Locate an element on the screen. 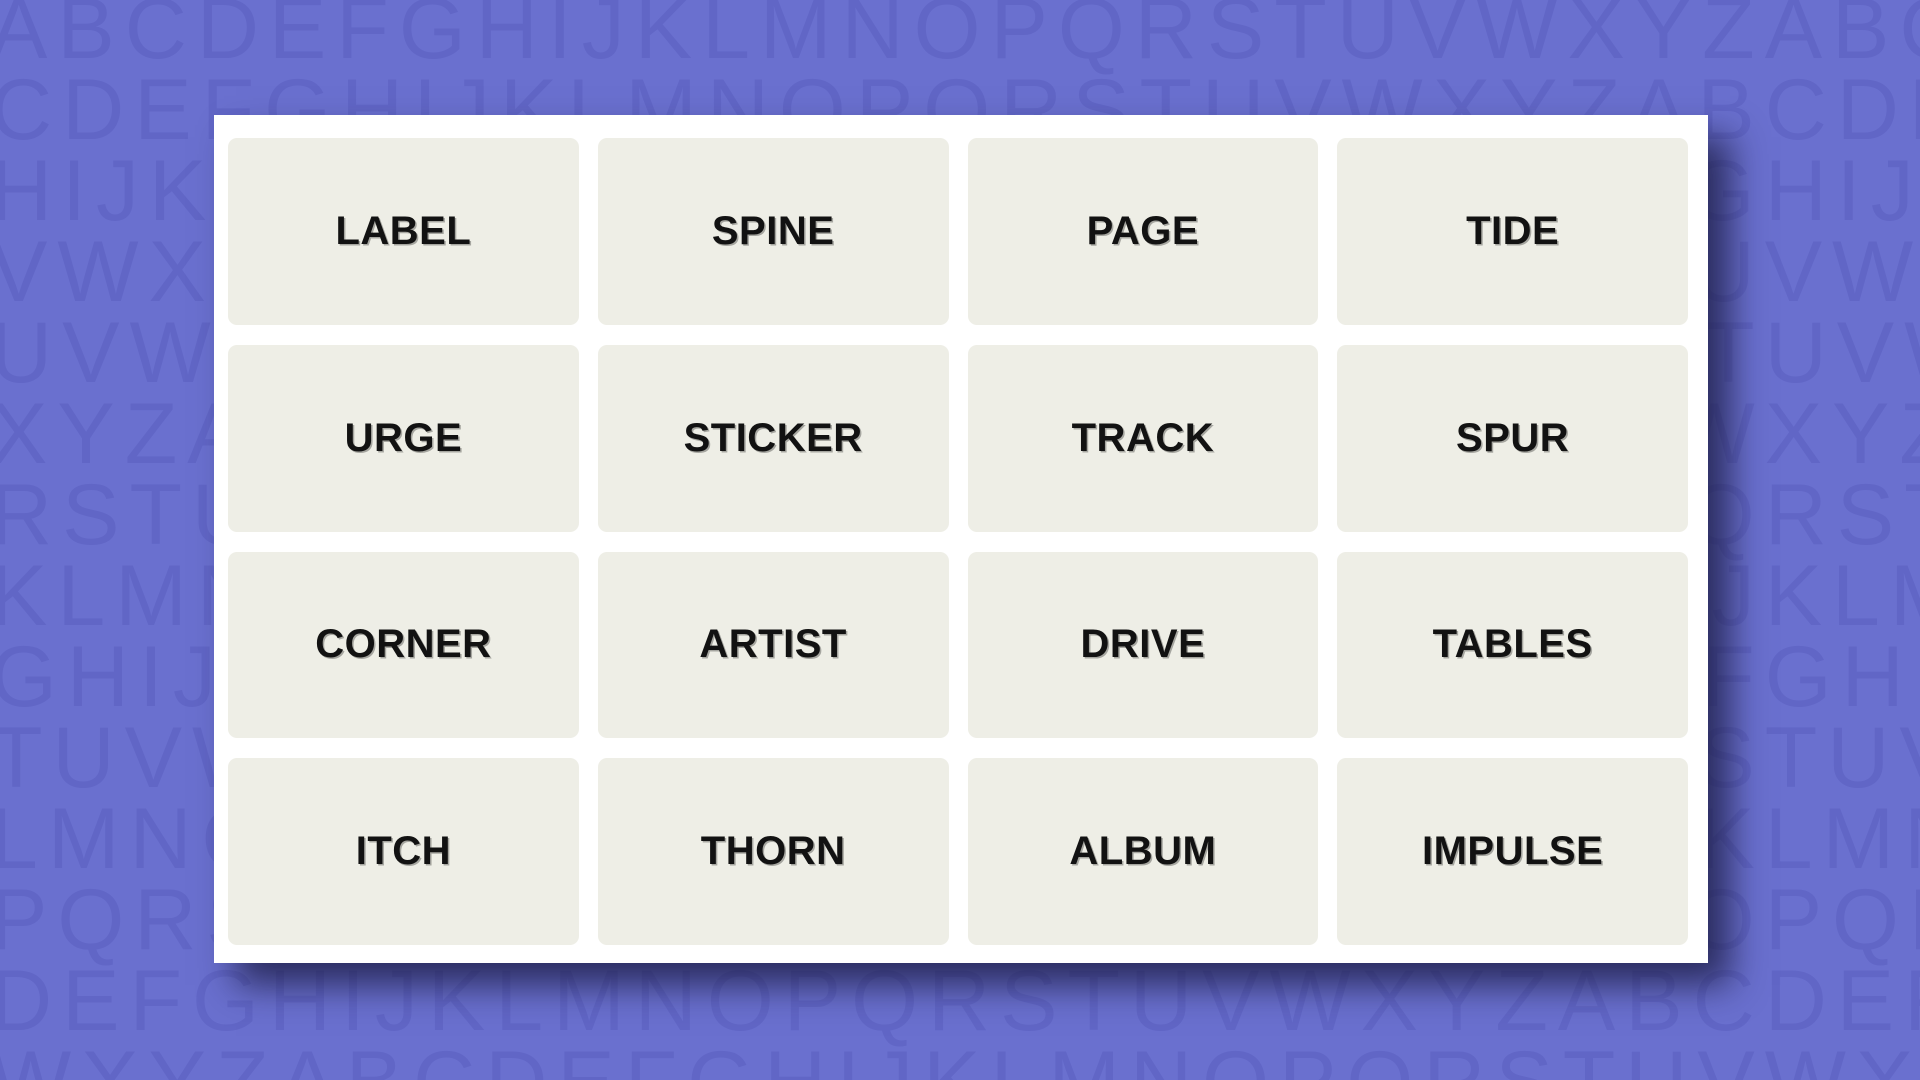 The image size is (1920, 1080). background-pattern-row: WXYZABCDEFGHIJKLMNOPQRSTUVWXYZABCDEFGH is located at coordinates (960, 1059).